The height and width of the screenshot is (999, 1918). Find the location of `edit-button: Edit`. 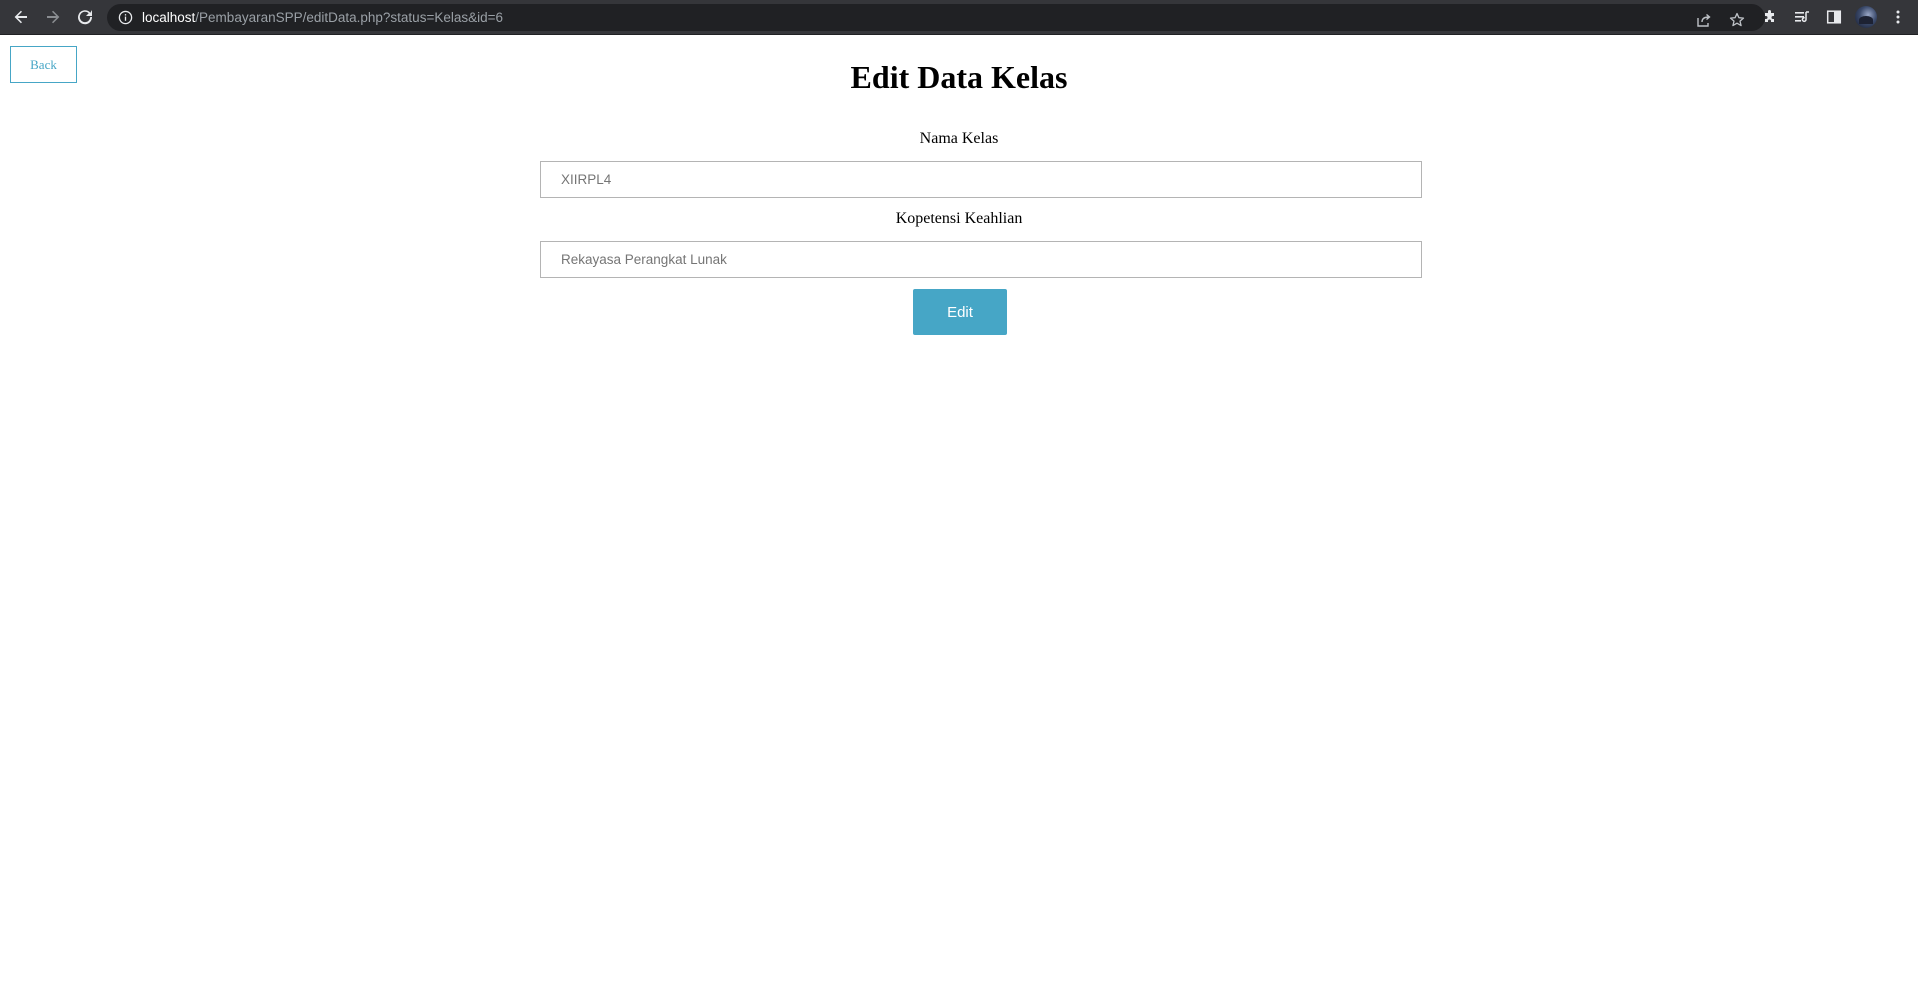

edit-button: Edit is located at coordinates (960, 312).